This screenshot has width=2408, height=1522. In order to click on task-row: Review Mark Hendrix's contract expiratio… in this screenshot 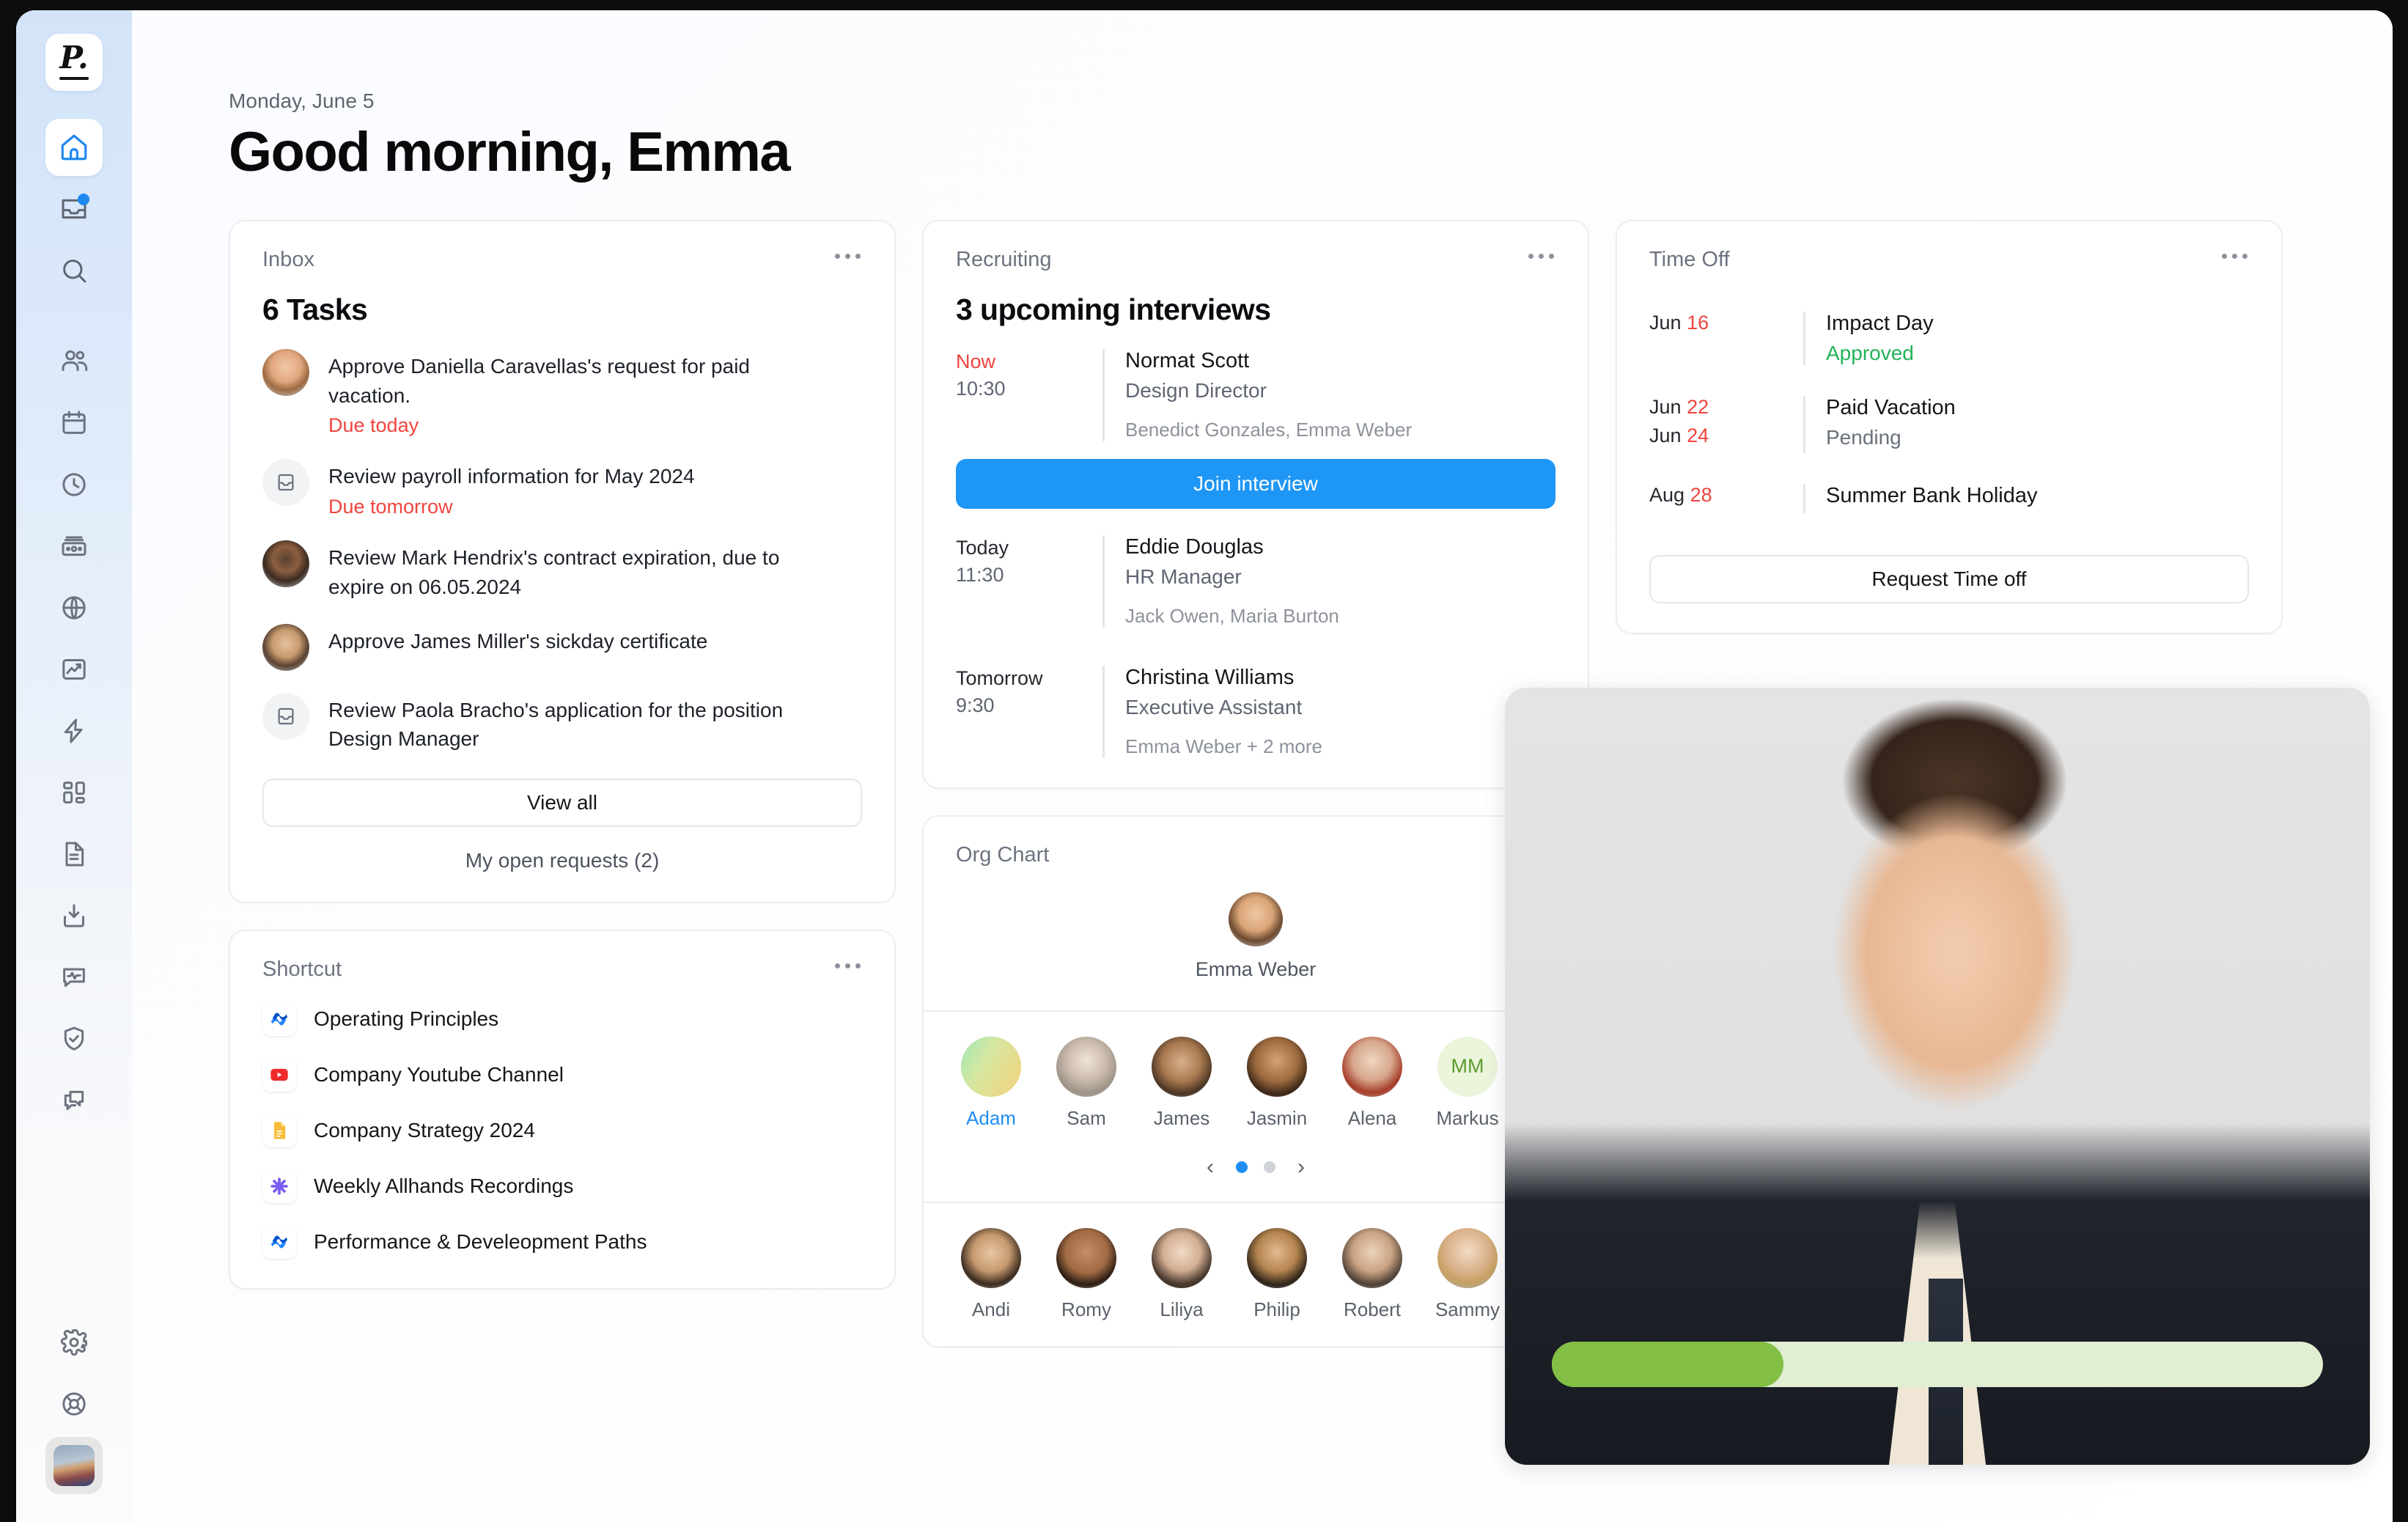, I will do `click(562, 571)`.